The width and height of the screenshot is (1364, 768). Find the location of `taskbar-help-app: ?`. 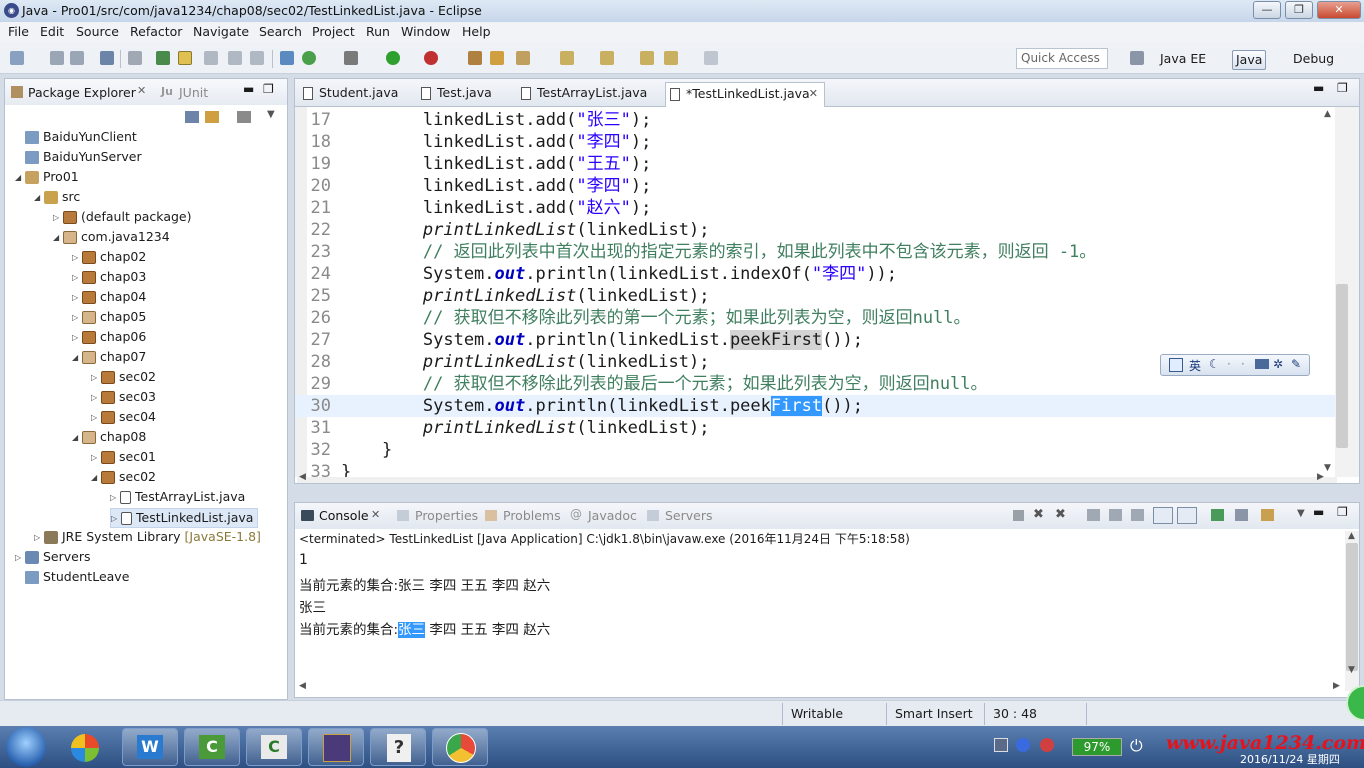

taskbar-help-app: ? is located at coordinates (398, 747).